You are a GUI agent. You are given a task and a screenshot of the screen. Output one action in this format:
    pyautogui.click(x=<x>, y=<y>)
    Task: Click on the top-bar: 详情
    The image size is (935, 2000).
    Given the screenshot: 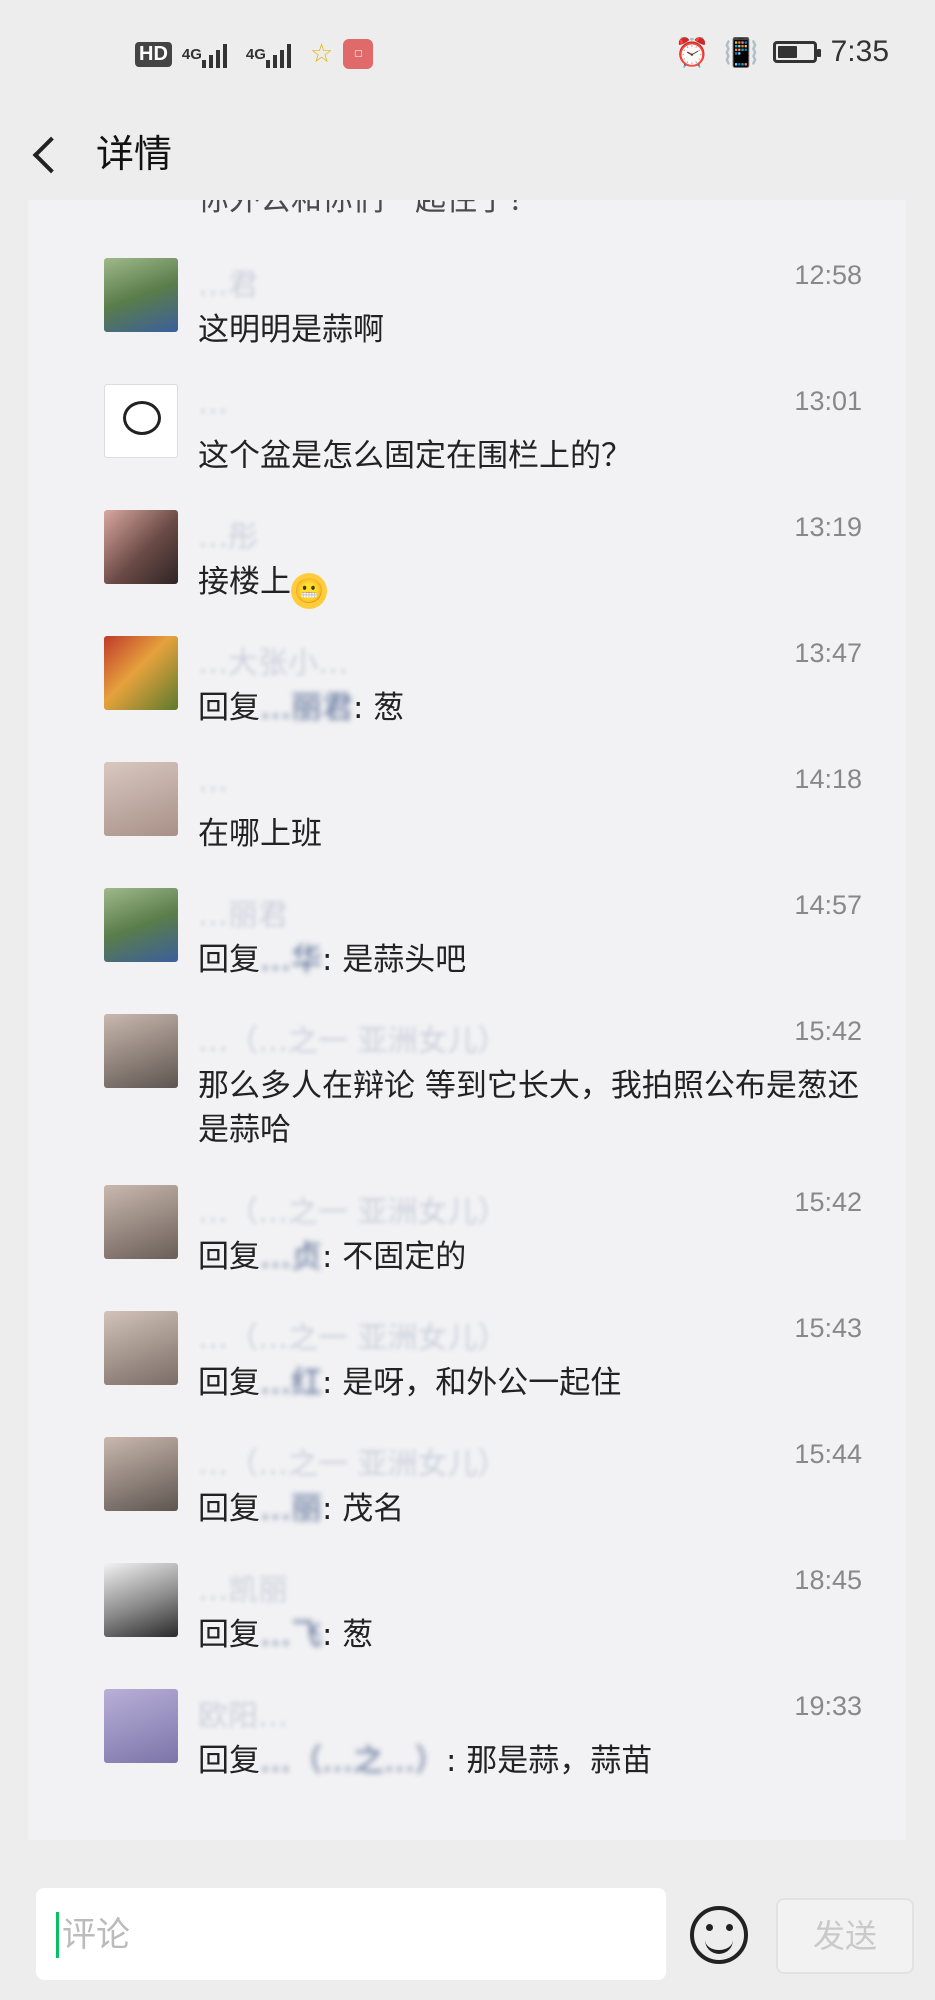 What is the action you would take?
    pyautogui.click(x=467, y=155)
    